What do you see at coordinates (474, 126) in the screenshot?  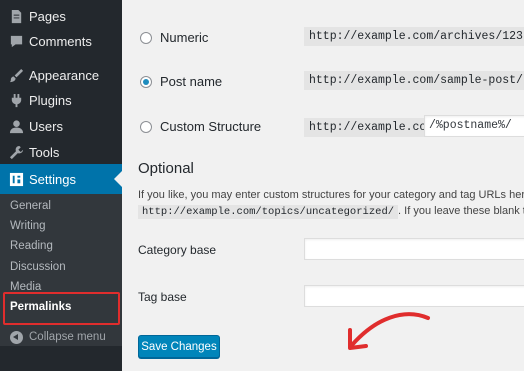 I see `custom-structure-input: /%postname%/` at bounding box center [474, 126].